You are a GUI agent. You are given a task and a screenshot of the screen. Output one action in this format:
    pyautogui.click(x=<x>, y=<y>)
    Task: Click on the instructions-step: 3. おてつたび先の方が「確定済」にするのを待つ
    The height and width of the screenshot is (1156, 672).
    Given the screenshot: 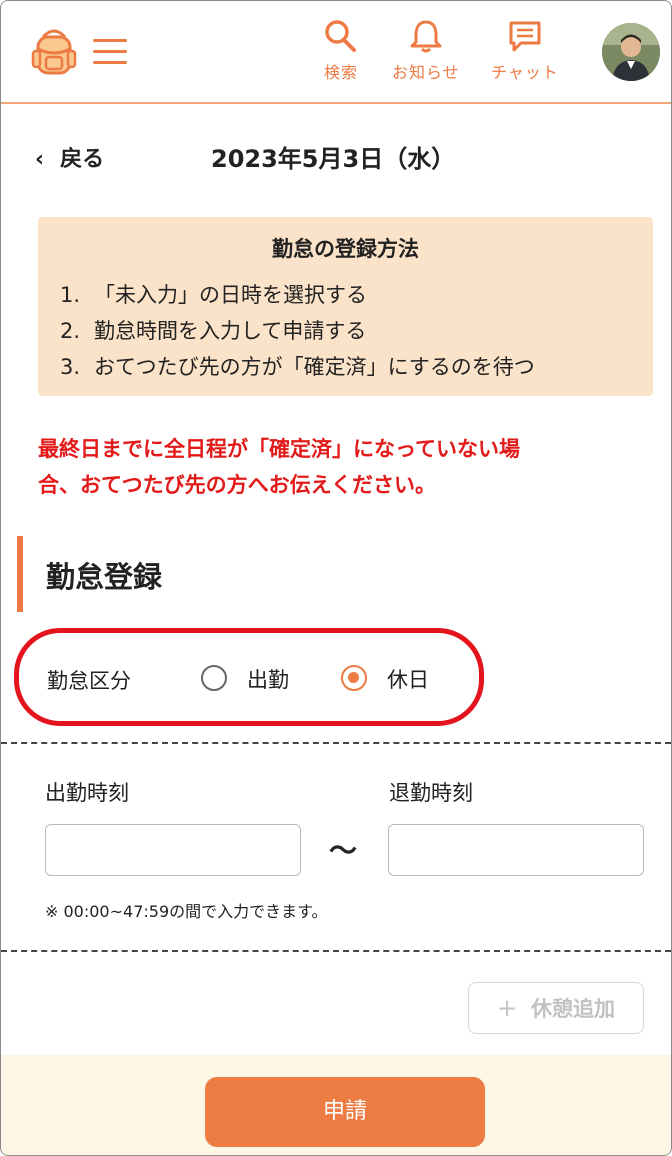 What is the action you would take?
    pyautogui.click(x=297, y=367)
    